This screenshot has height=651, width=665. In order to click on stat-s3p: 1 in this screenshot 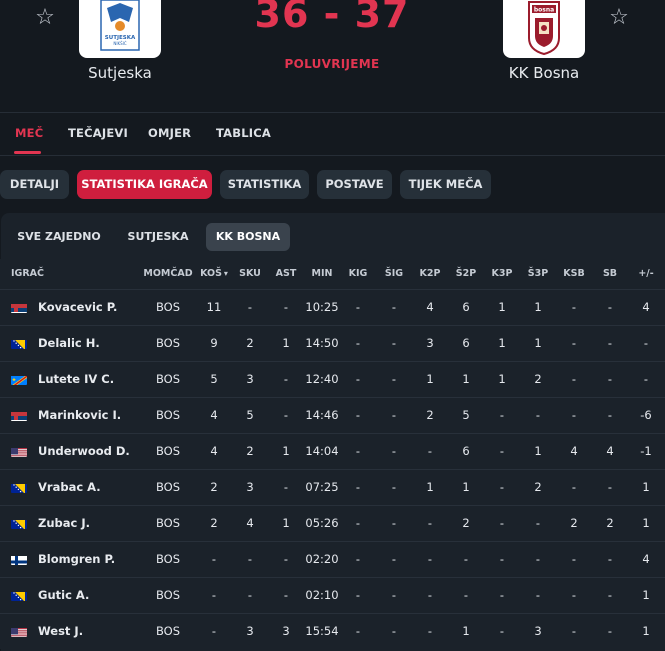, I will do `click(538, 451)`.